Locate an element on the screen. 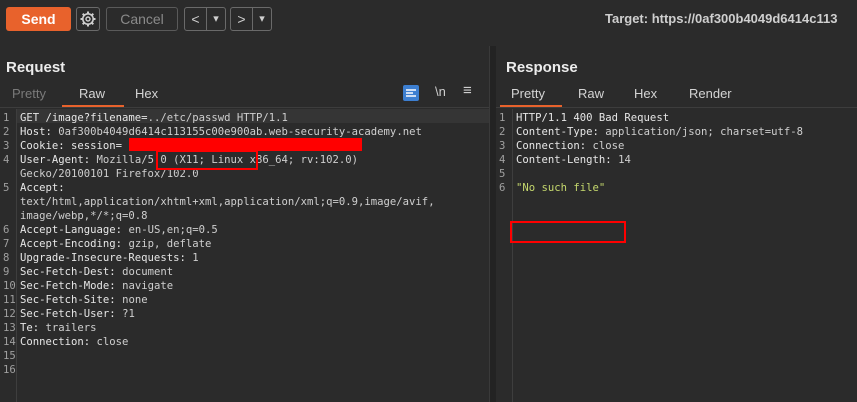 The image size is (857, 402). line-text: Content-Length: 14 is located at coordinates (573, 160).